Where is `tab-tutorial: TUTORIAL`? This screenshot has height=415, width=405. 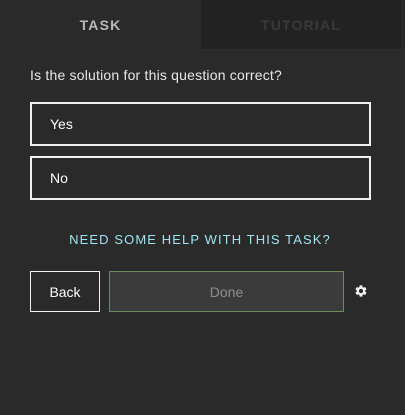 tab-tutorial: TUTORIAL is located at coordinates (303, 24).